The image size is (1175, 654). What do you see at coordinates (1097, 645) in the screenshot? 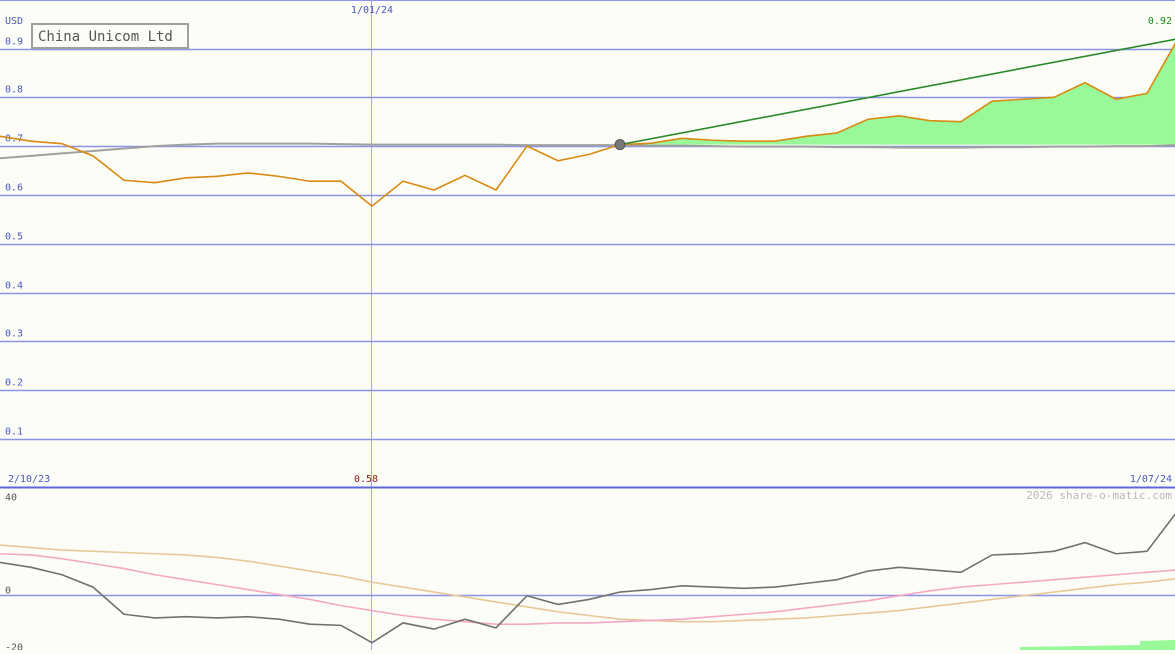
I see `volume-bar` at bounding box center [1097, 645].